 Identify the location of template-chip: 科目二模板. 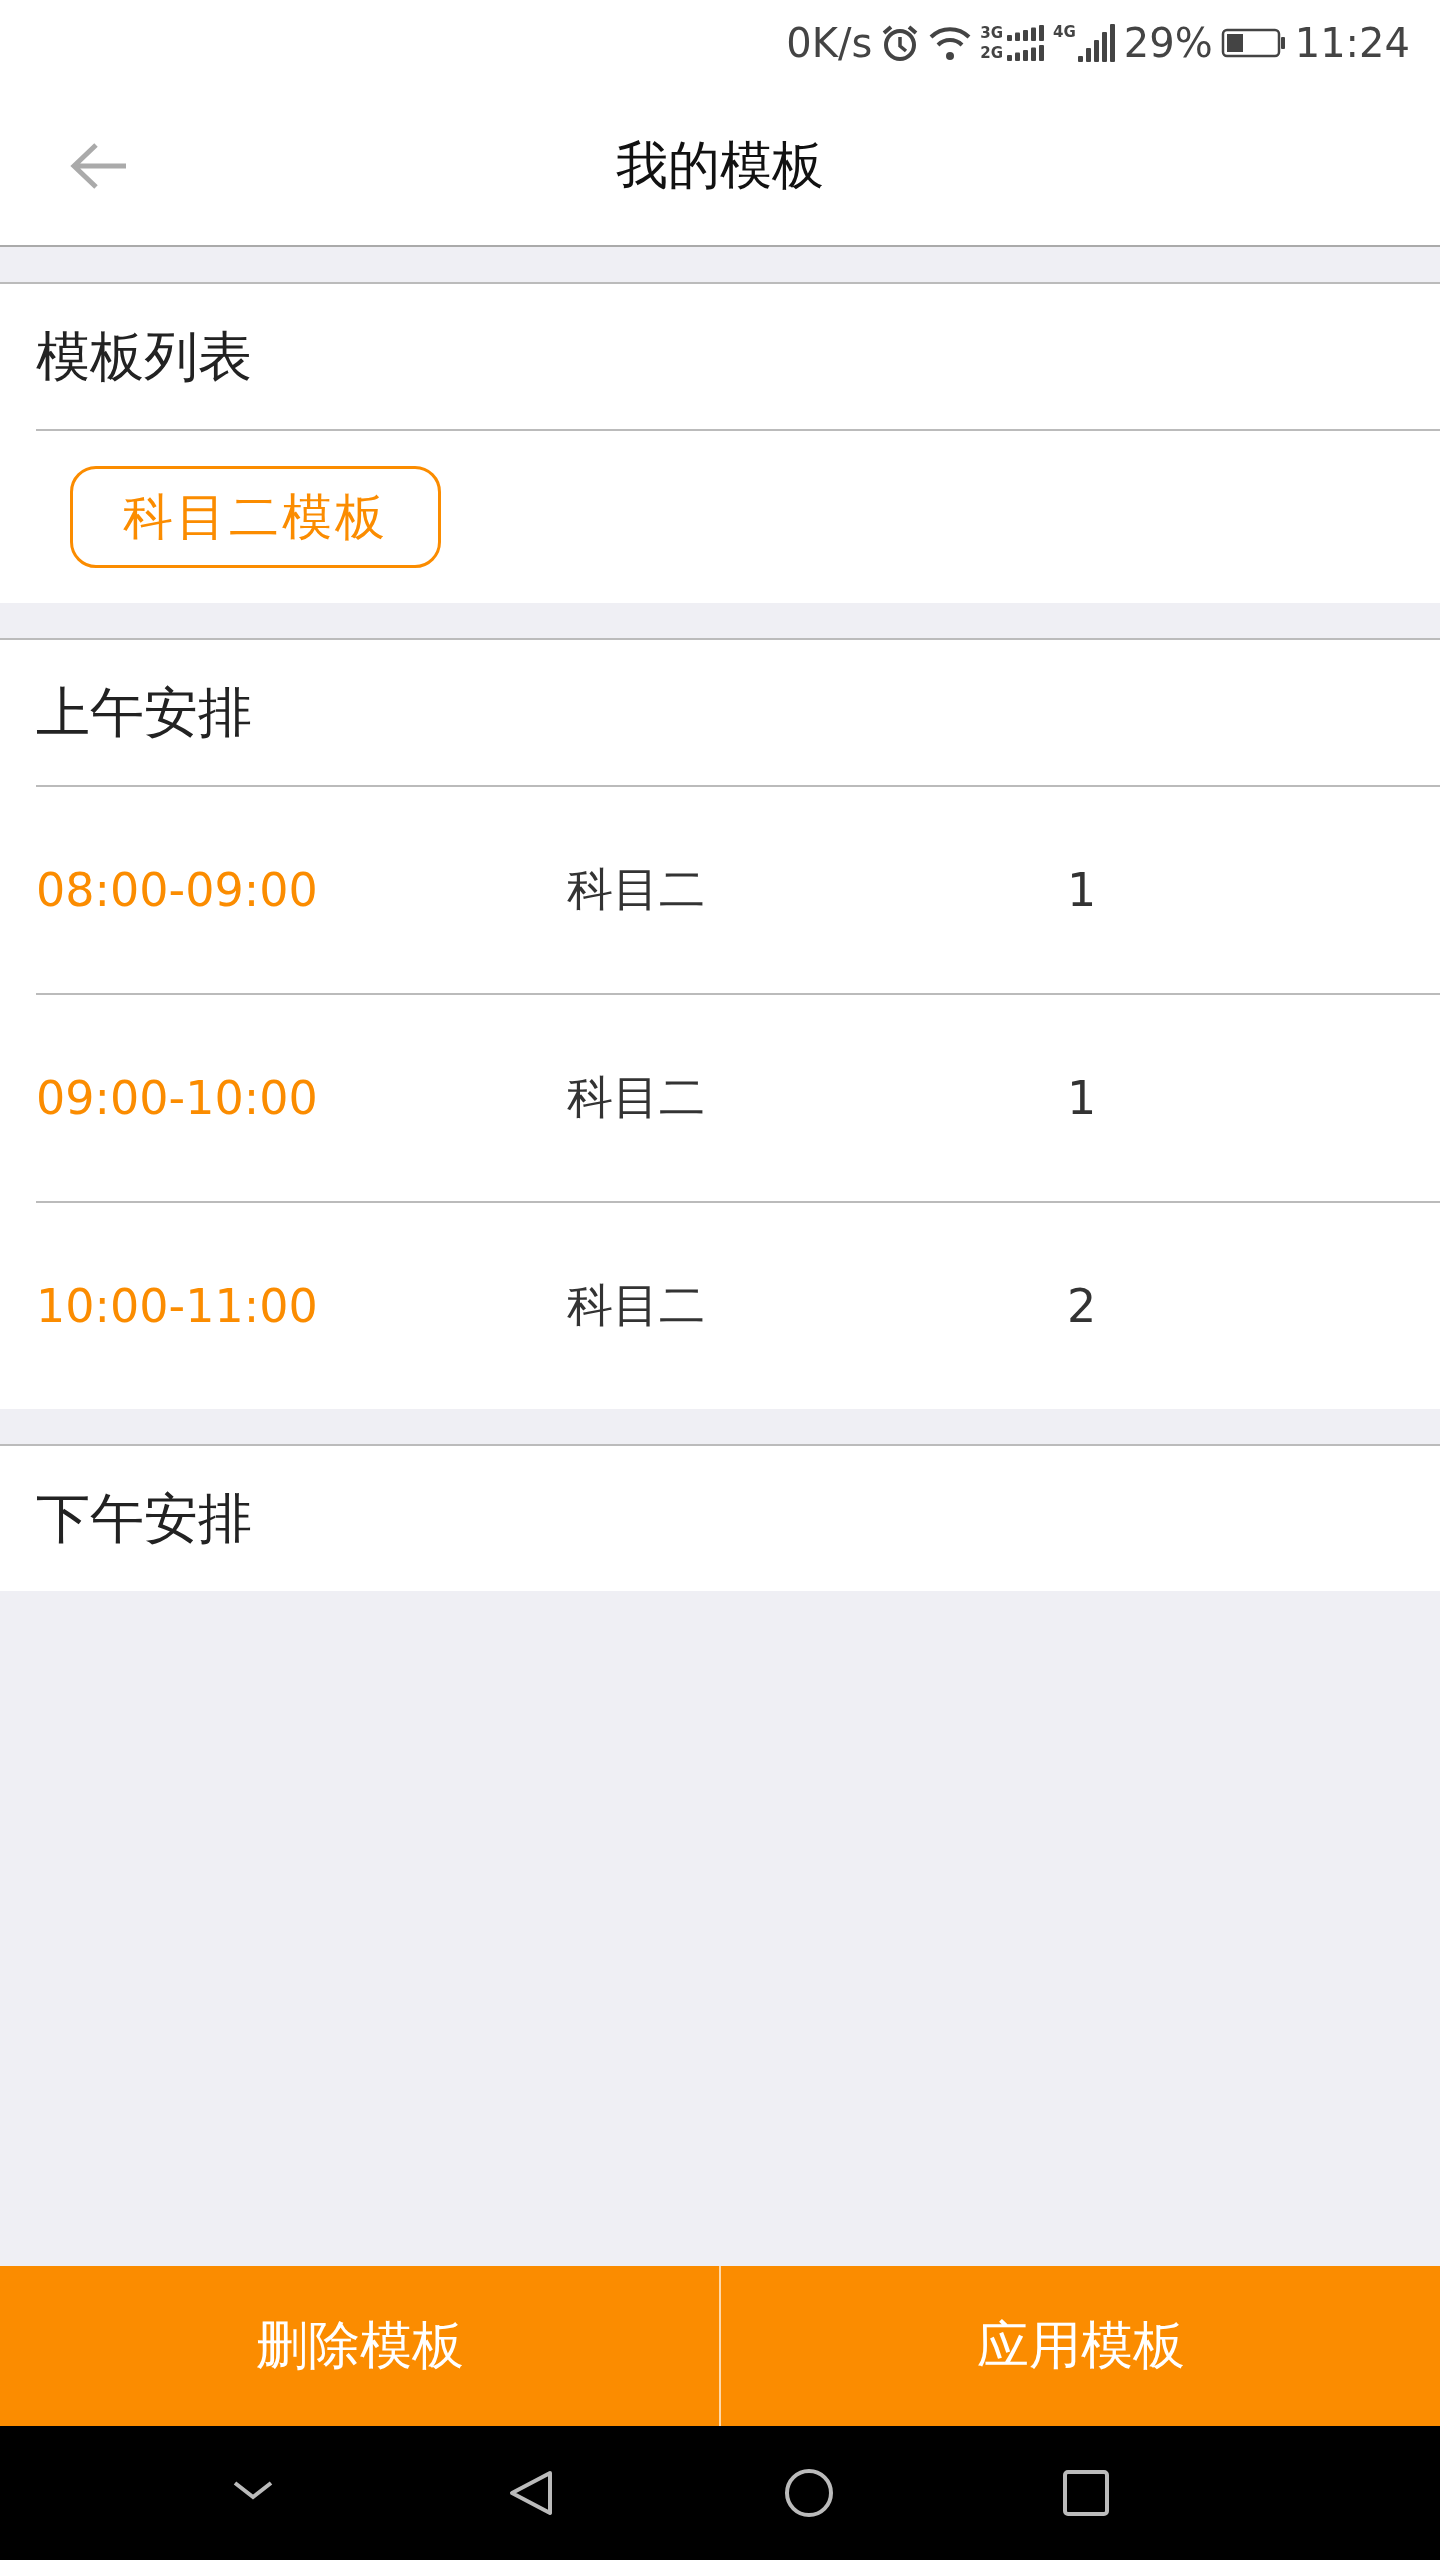
(255, 517).